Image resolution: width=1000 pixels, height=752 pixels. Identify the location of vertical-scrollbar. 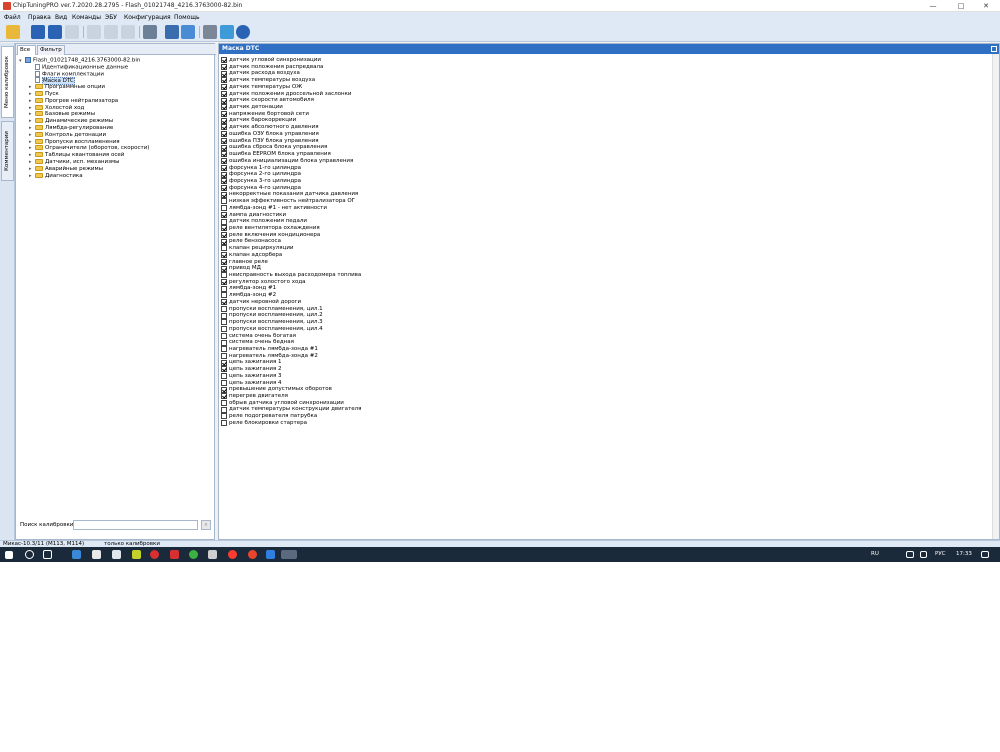
(995, 296).